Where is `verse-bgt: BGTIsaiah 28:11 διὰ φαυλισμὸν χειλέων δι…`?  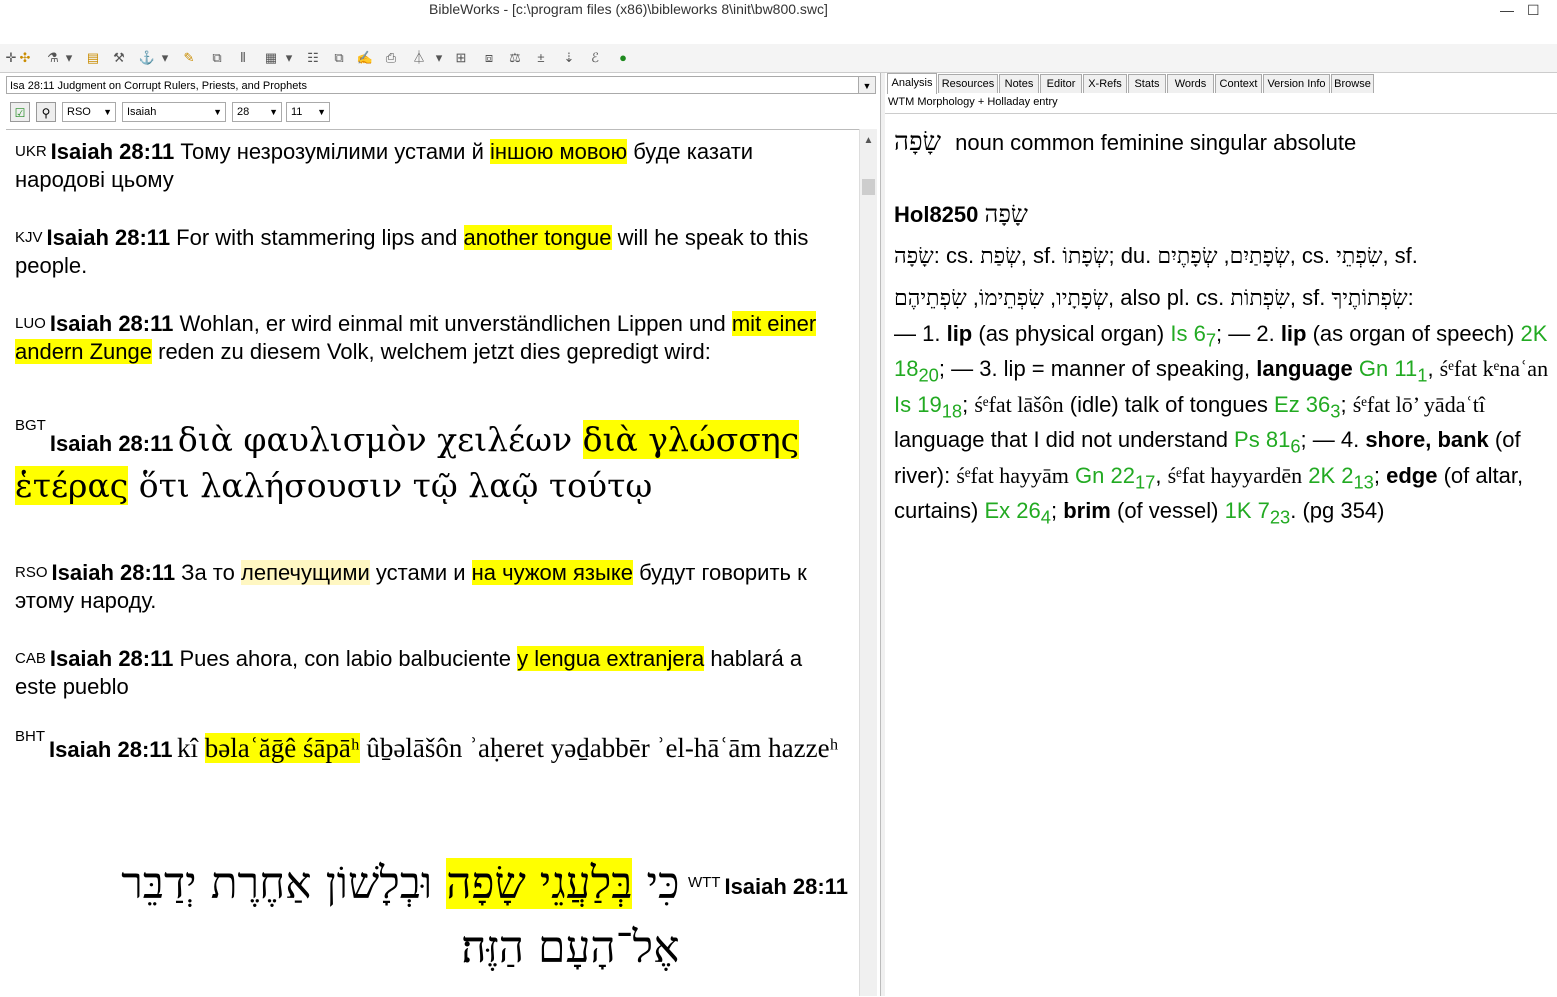
verse-bgt: BGTIsaiah 28:11 διὰ φαυλισμὸν χειλέων δι… is located at coordinates (430, 463).